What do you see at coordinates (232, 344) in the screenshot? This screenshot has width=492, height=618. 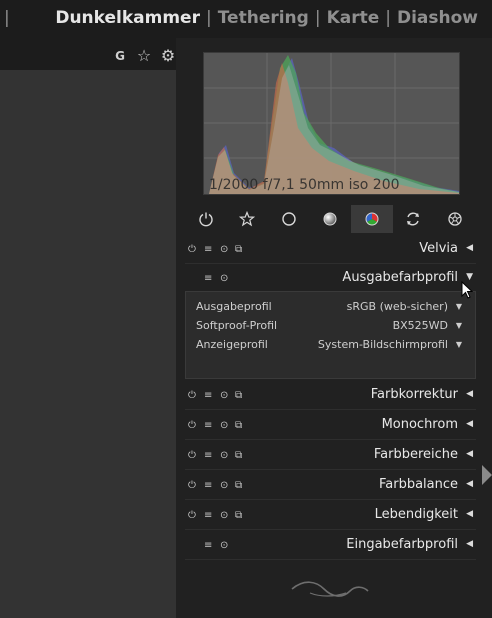 I see `display-profile-label: Anzeigeprofil` at bounding box center [232, 344].